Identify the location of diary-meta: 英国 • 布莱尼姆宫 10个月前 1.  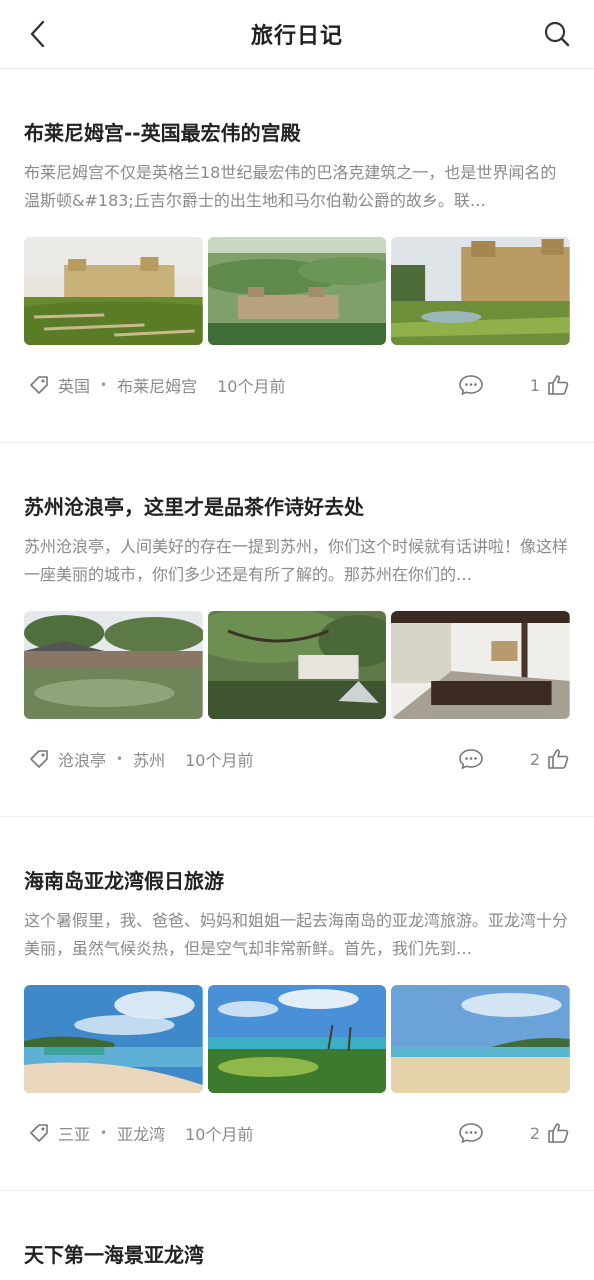
(297, 385).